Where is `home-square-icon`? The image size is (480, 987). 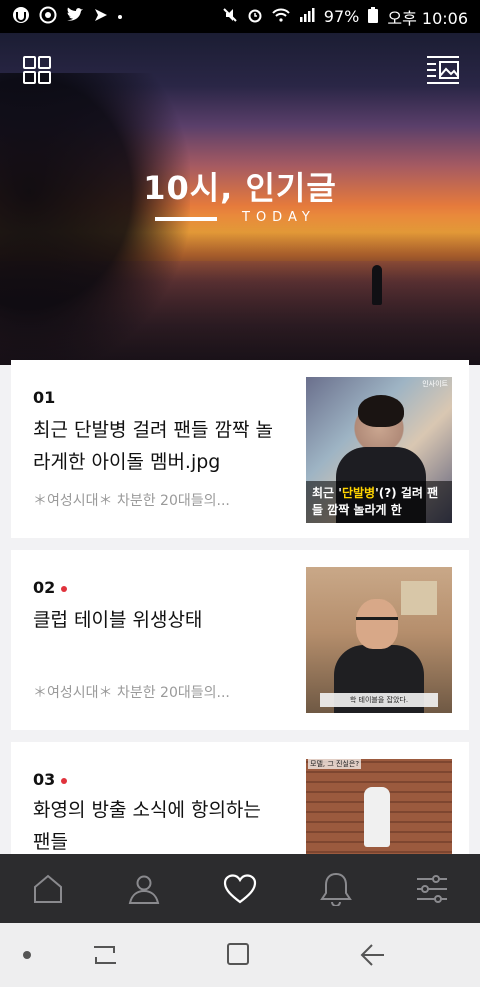
home-square-icon is located at coordinates (238, 954).